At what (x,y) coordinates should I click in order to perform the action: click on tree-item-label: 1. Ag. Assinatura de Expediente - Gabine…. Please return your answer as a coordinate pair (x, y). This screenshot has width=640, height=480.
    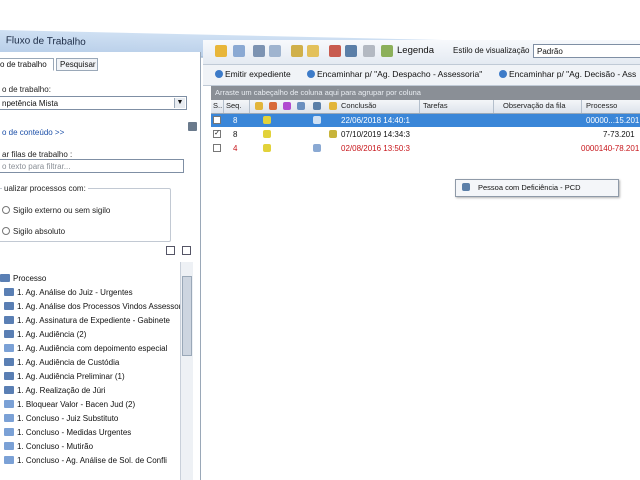
    Looking at the image, I should click on (93, 320).